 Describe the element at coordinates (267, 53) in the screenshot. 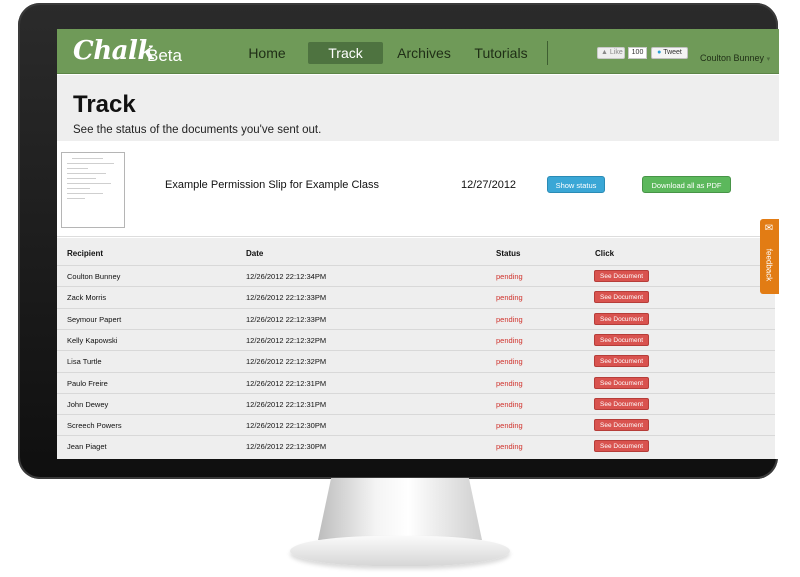

I see `nav-home: Home` at that location.